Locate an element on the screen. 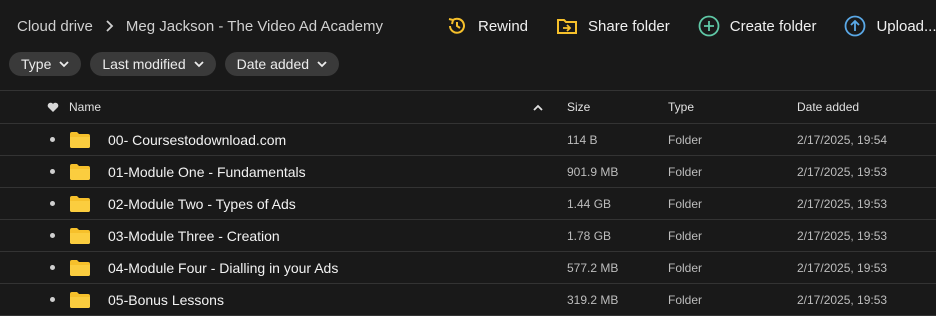 The height and width of the screenshot is (316, 936). create-folder-button: Create folder is located at coordinates (757, 26).